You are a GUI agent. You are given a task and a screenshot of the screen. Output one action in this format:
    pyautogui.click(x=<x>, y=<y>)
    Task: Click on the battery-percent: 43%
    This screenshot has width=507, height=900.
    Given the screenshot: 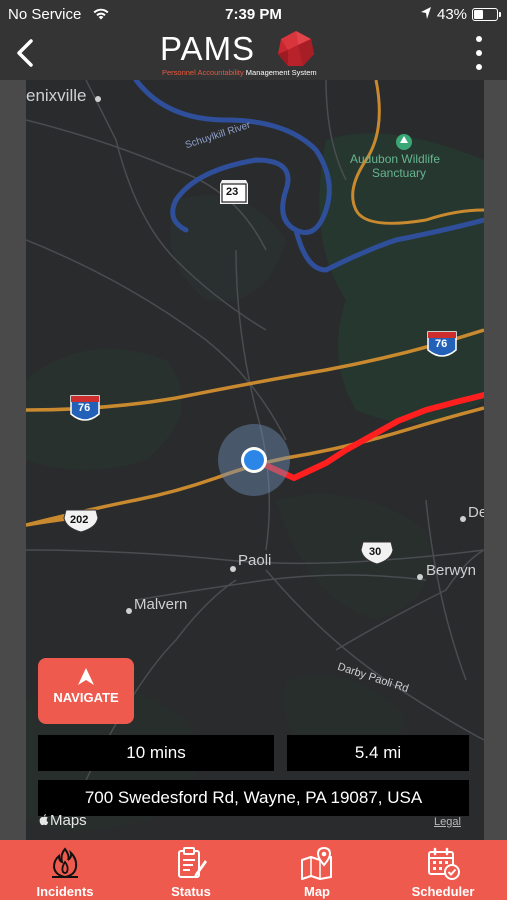 What is the action you would take?
    pyautogui.click(x=452, y=14)
    